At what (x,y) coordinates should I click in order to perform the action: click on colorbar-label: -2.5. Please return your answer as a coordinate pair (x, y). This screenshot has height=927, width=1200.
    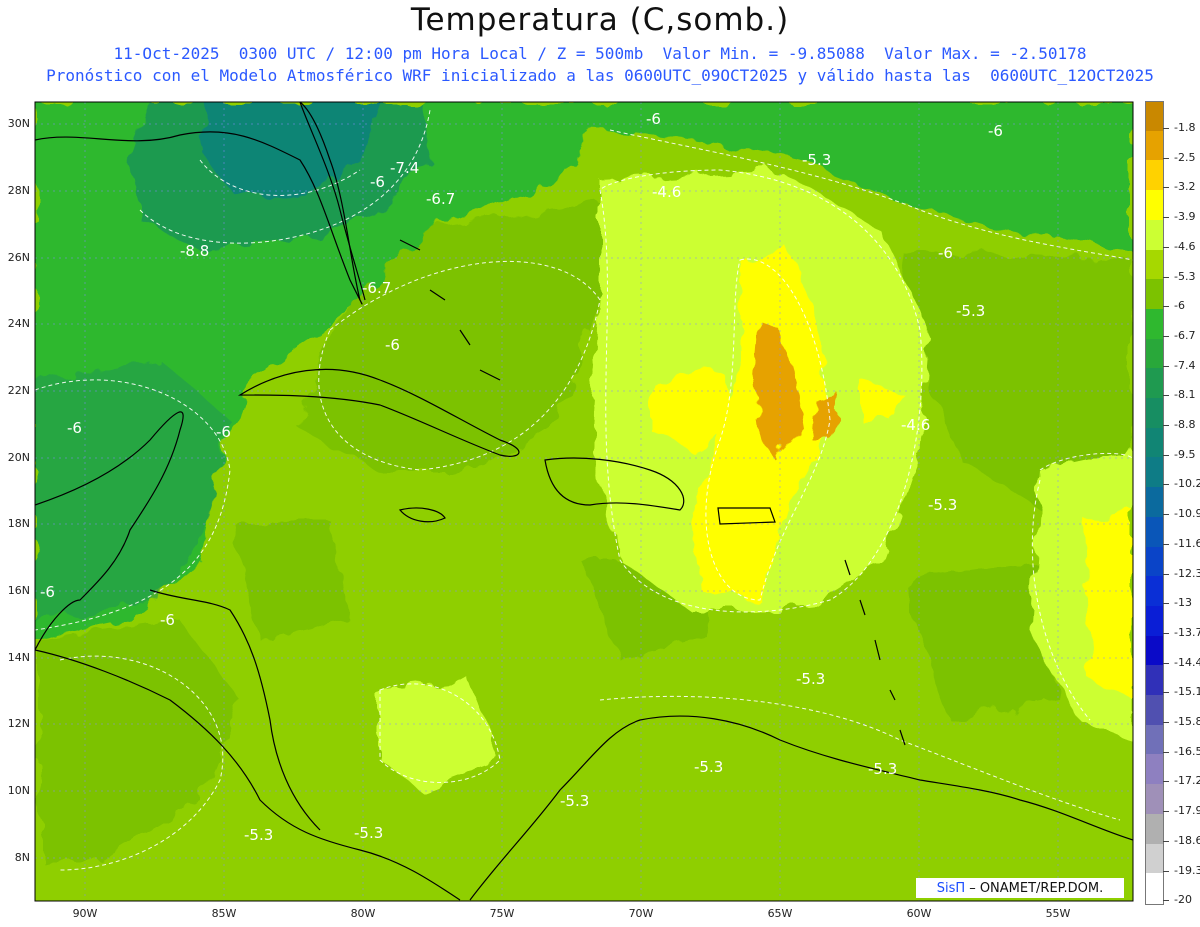
    Looking at the image, I should click on (1185, 157).